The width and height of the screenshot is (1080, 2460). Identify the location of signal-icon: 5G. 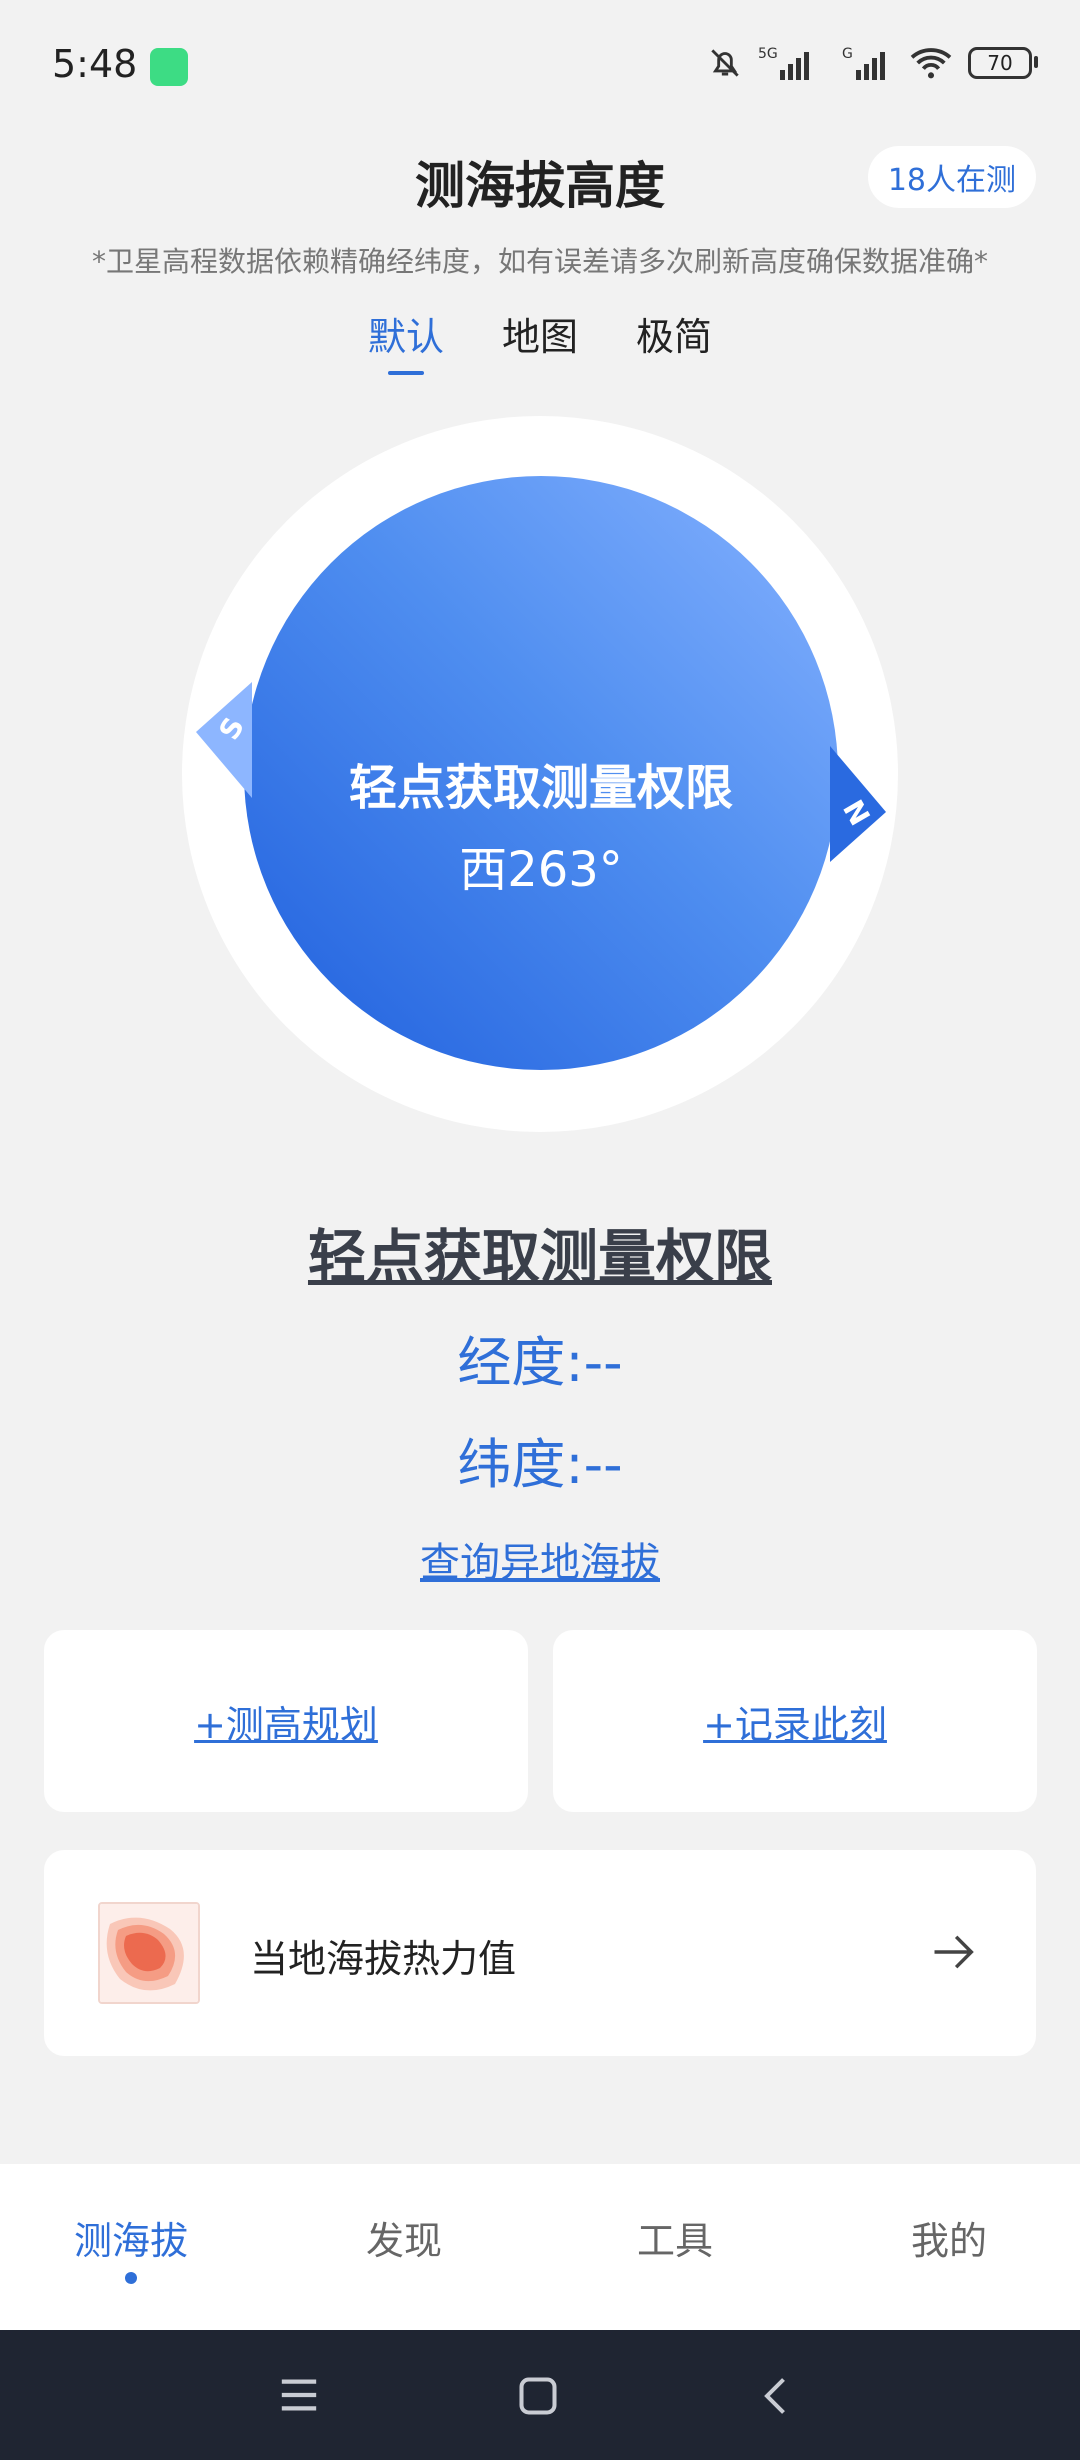
(783, 63).